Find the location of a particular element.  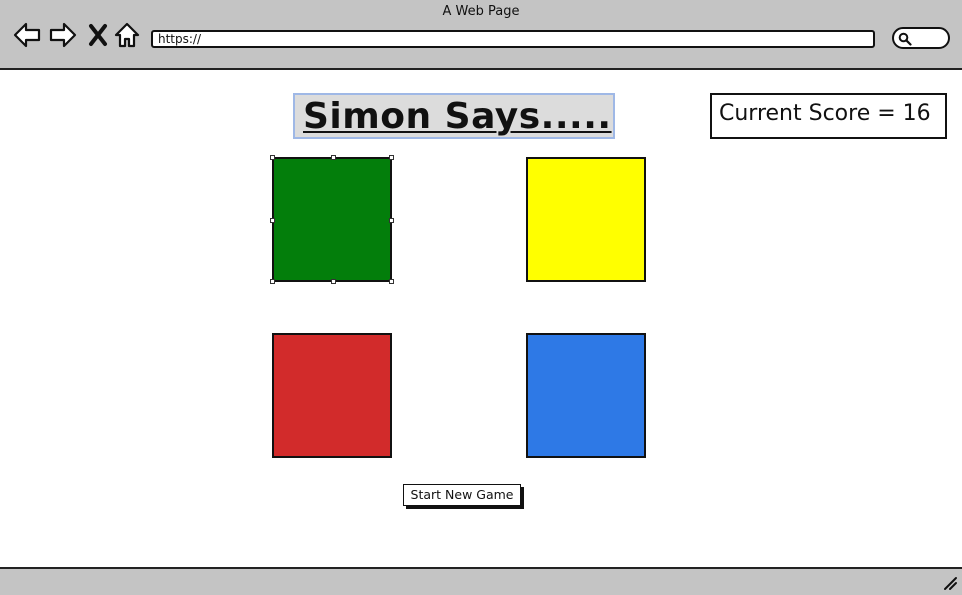

home-icon is located at coordinates (127, 35).